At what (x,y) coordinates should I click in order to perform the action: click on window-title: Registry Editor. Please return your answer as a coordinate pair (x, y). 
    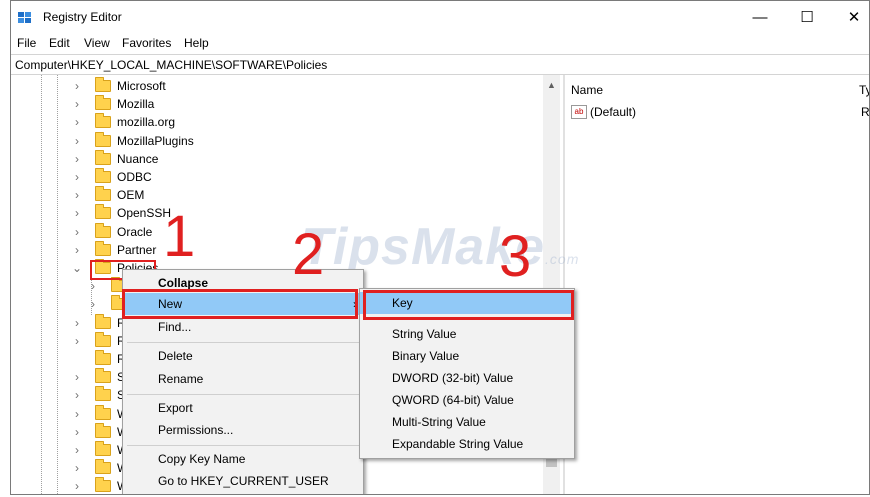
    Looking at the image, I should click on (82, 17).